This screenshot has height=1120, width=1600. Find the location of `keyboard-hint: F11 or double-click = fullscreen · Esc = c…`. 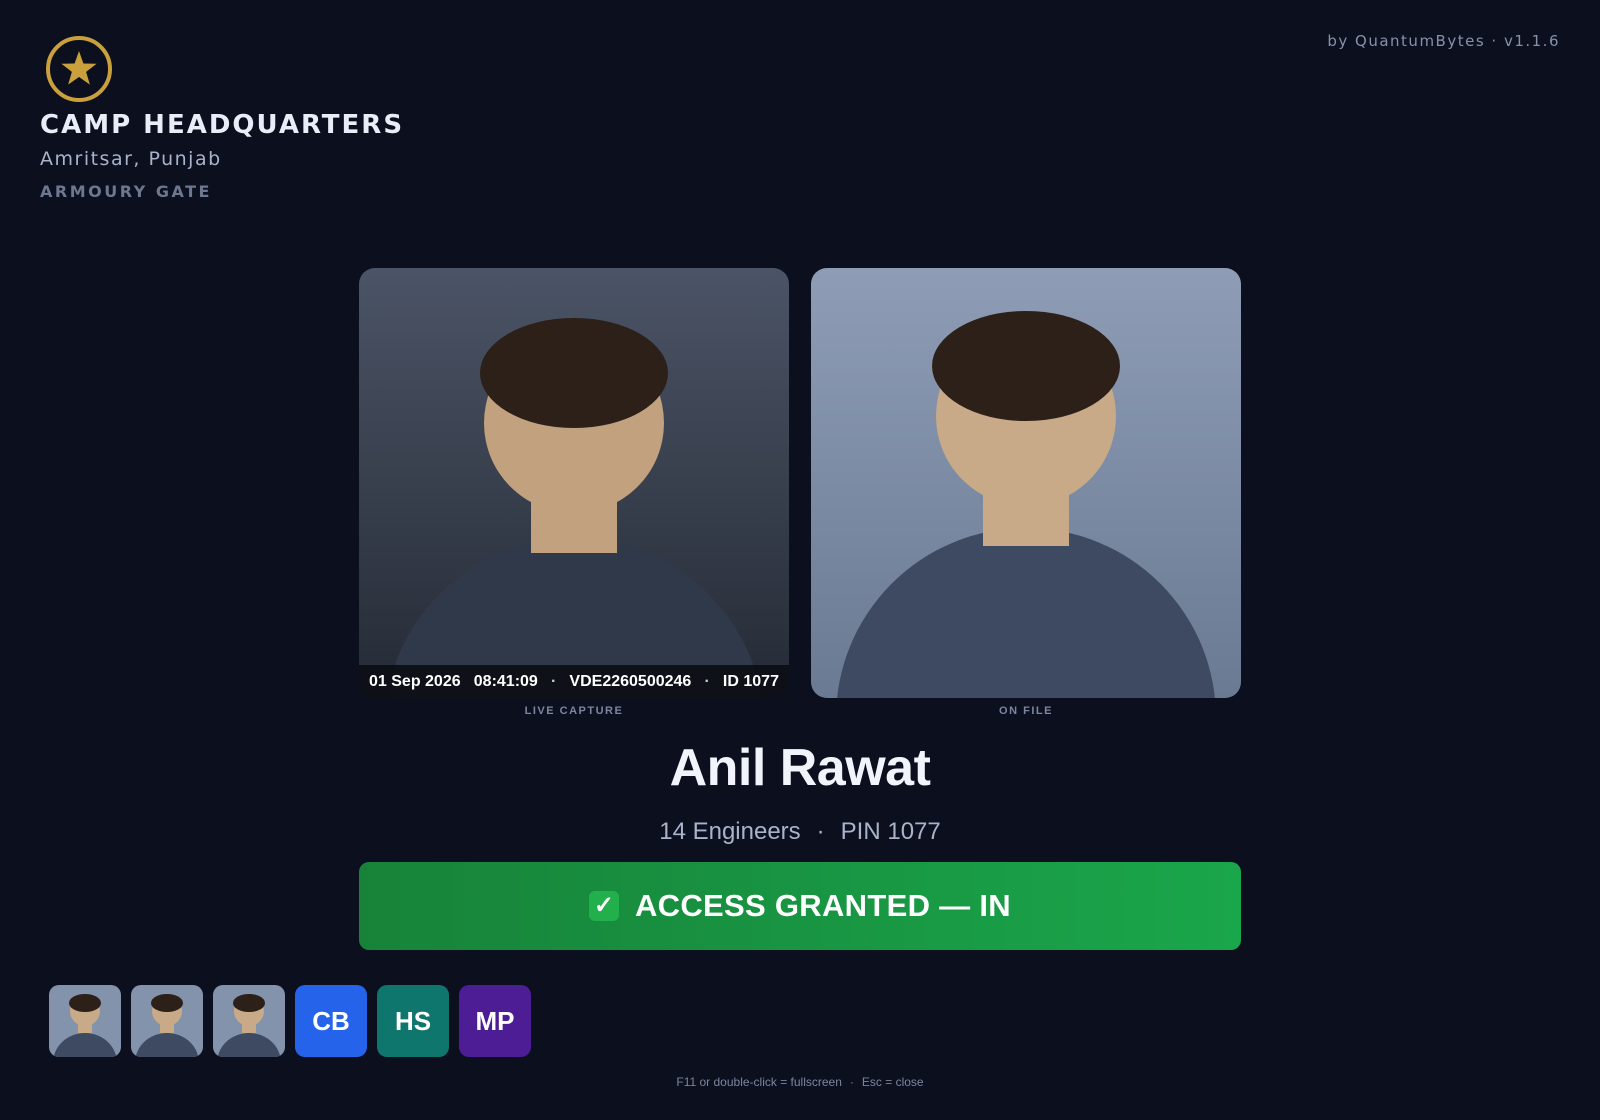

keyboard-hint: F11 or double-click = fullscreen · Esc = c… is located at coordinates (800, 1082).